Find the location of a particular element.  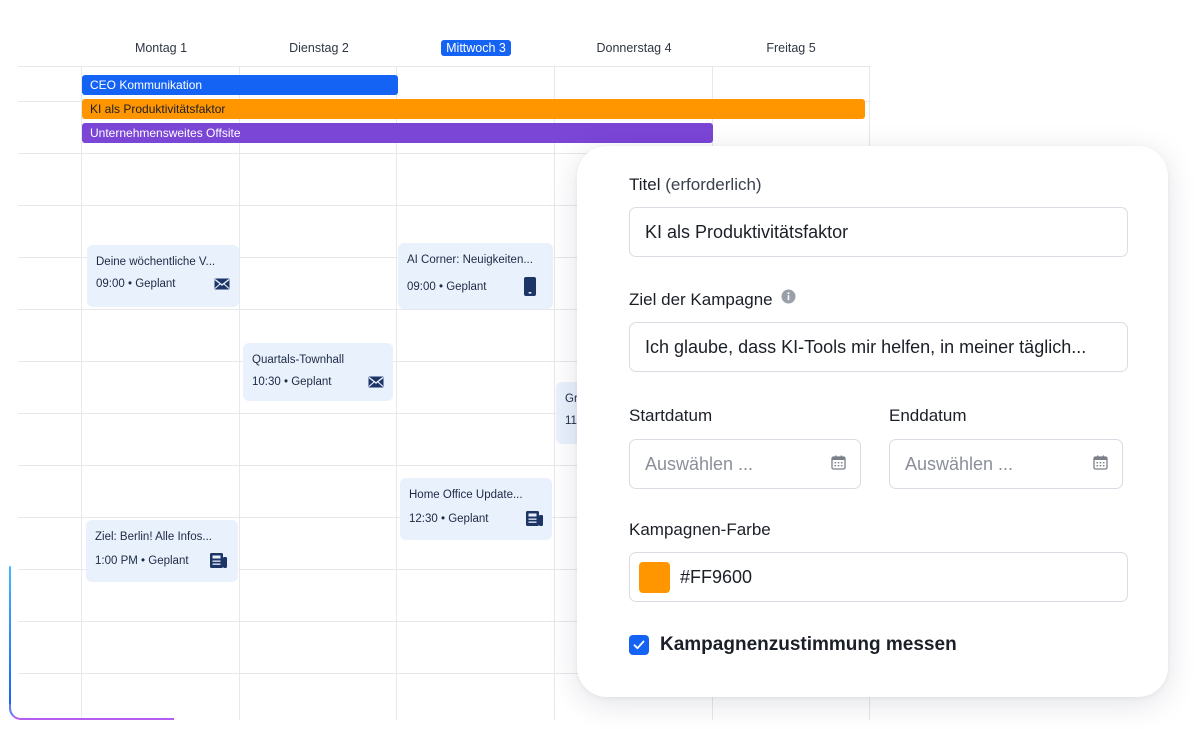

campaign-bar-ceo-kommunikation: CEO Kommunikation is located at coordinates (240, 85).